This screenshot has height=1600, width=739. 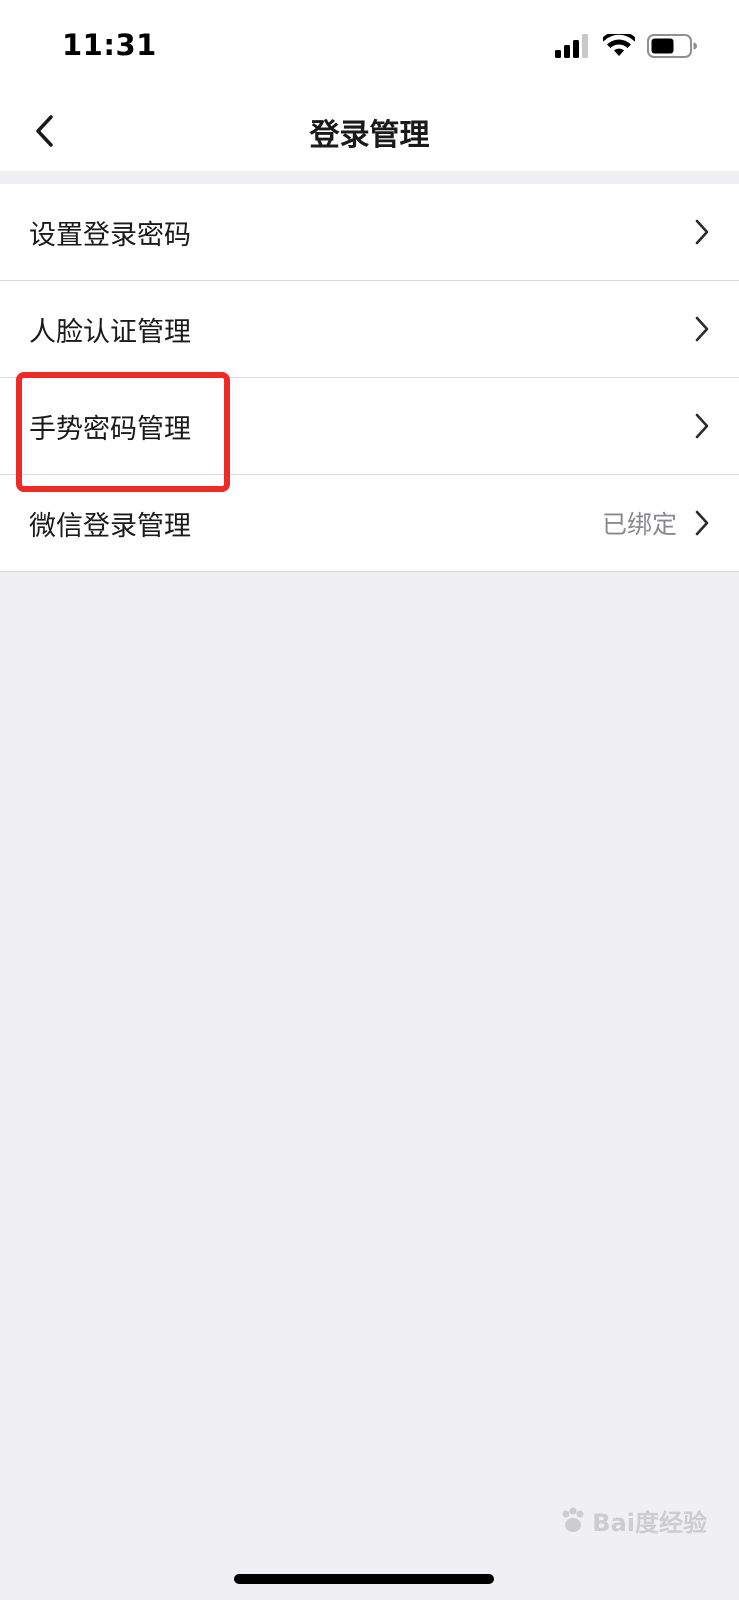 I want to click on watermark: Bai度经验, so click(x=632, y=1520).